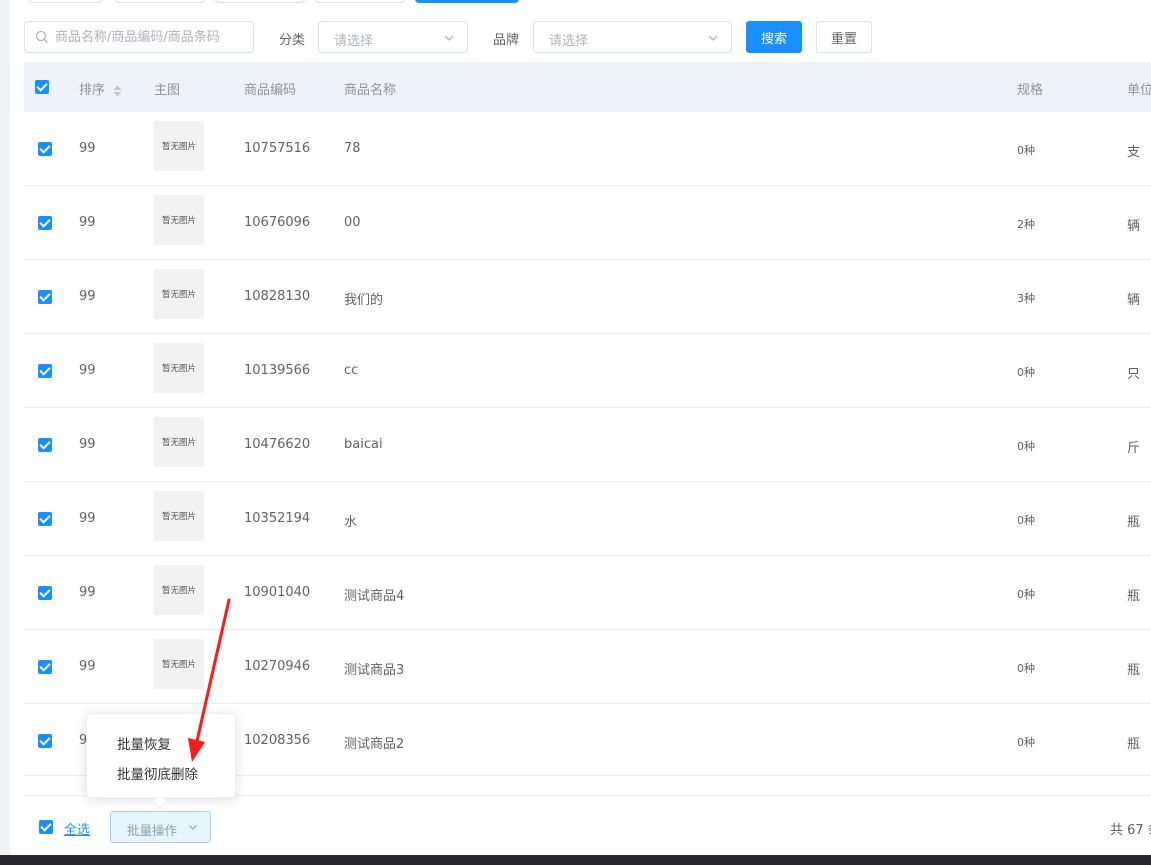  I want to click on select-all-checkbox, so click(46, 827).